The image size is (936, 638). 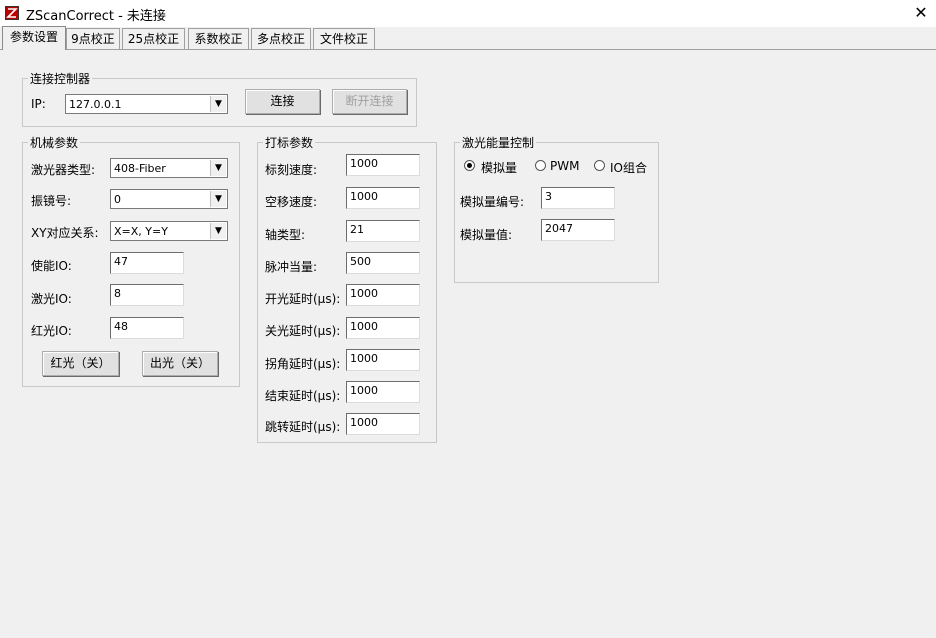 I want to click on pulse-equivalent-input: 500, so click(x=383, y=263).